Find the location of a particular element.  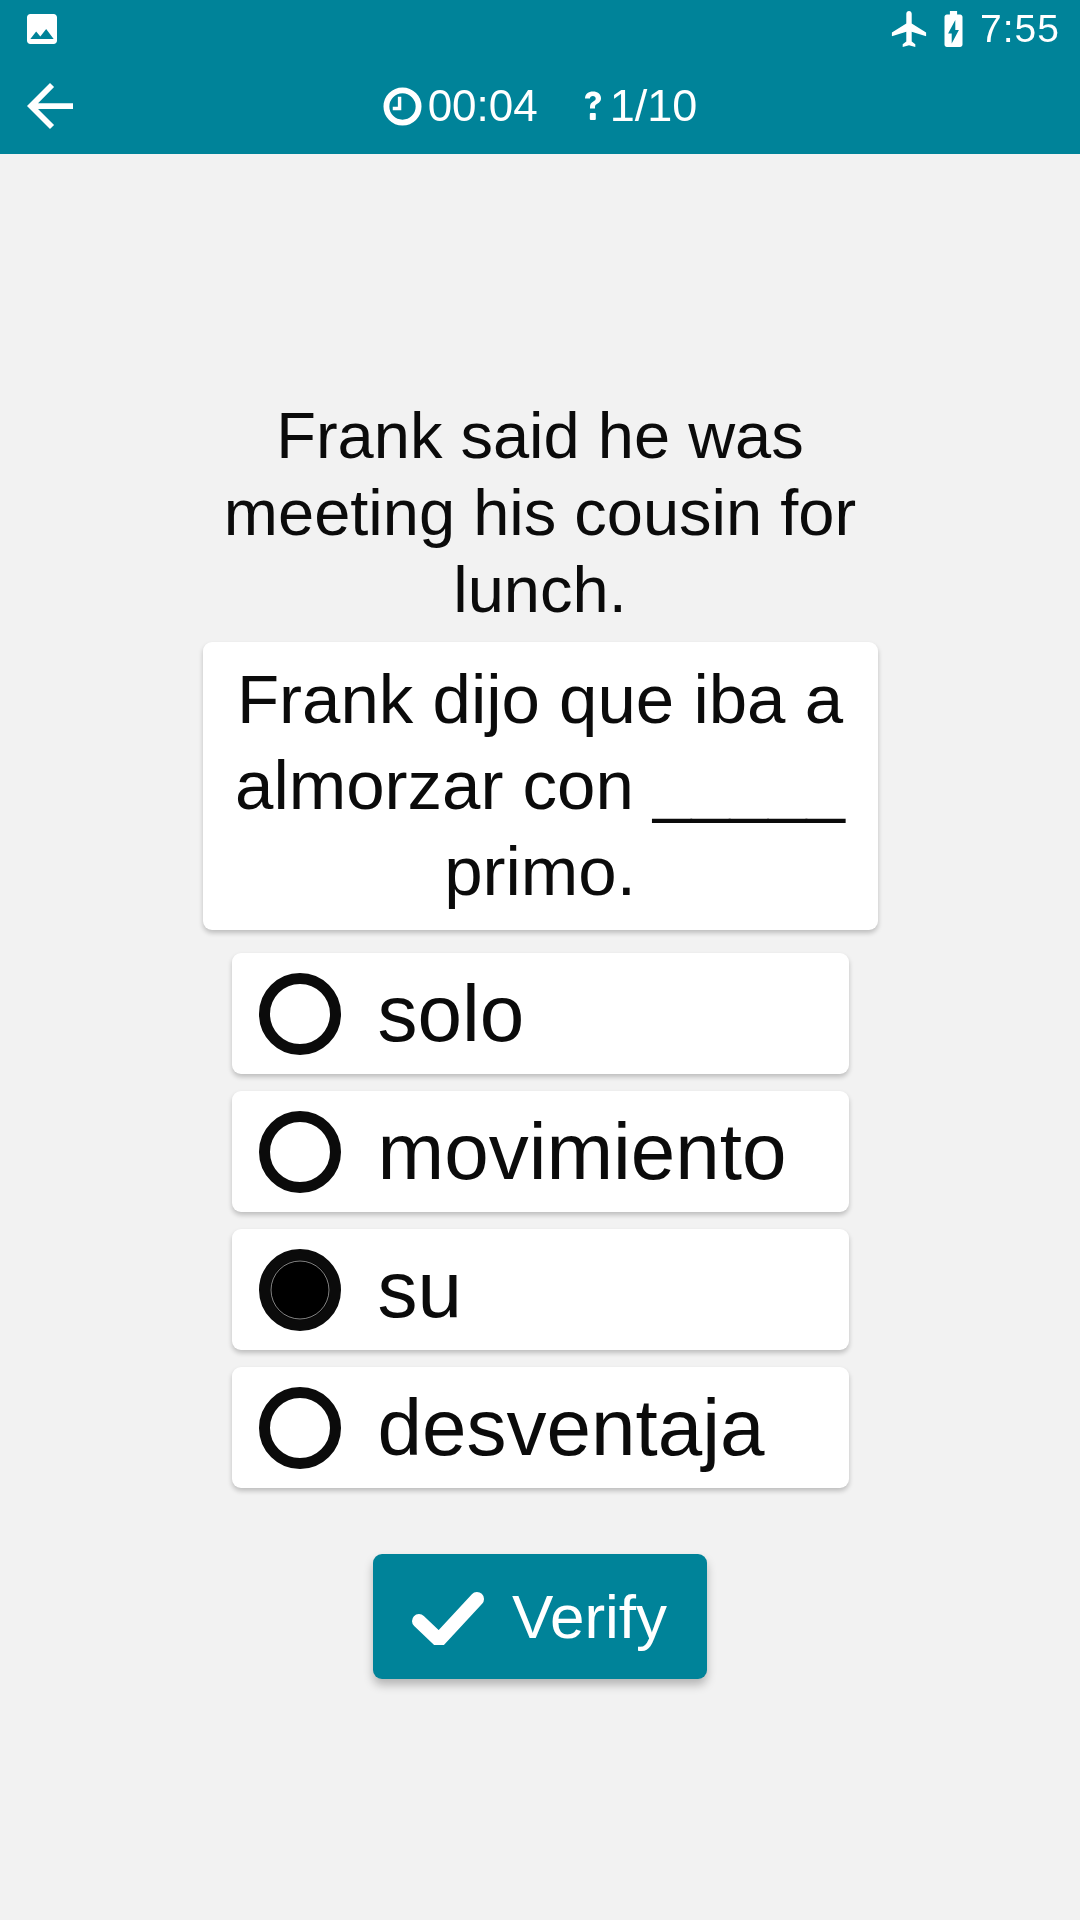

answer-option: solo is located at coordinates (540, 1013).